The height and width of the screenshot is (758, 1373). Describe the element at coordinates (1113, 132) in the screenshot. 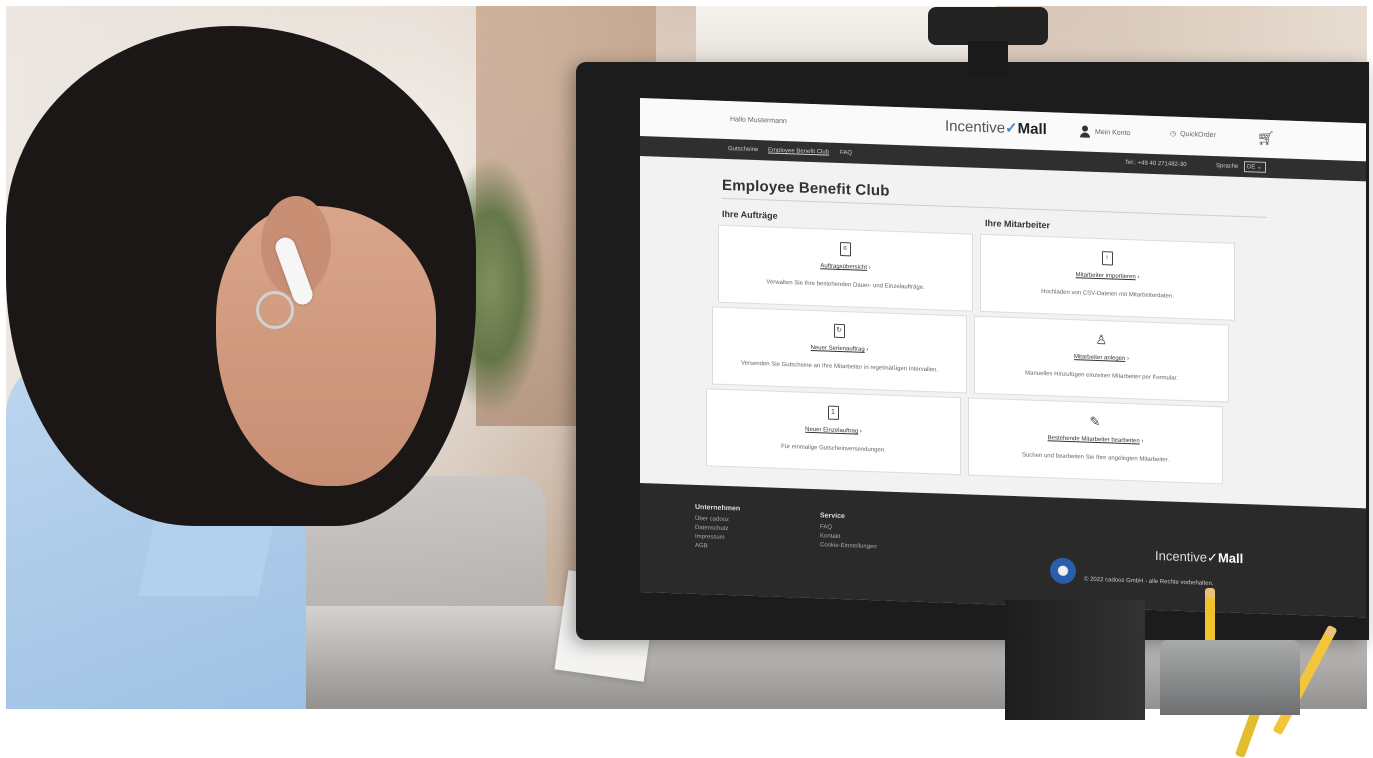

I see `account-label: Mein Konto` at that location.